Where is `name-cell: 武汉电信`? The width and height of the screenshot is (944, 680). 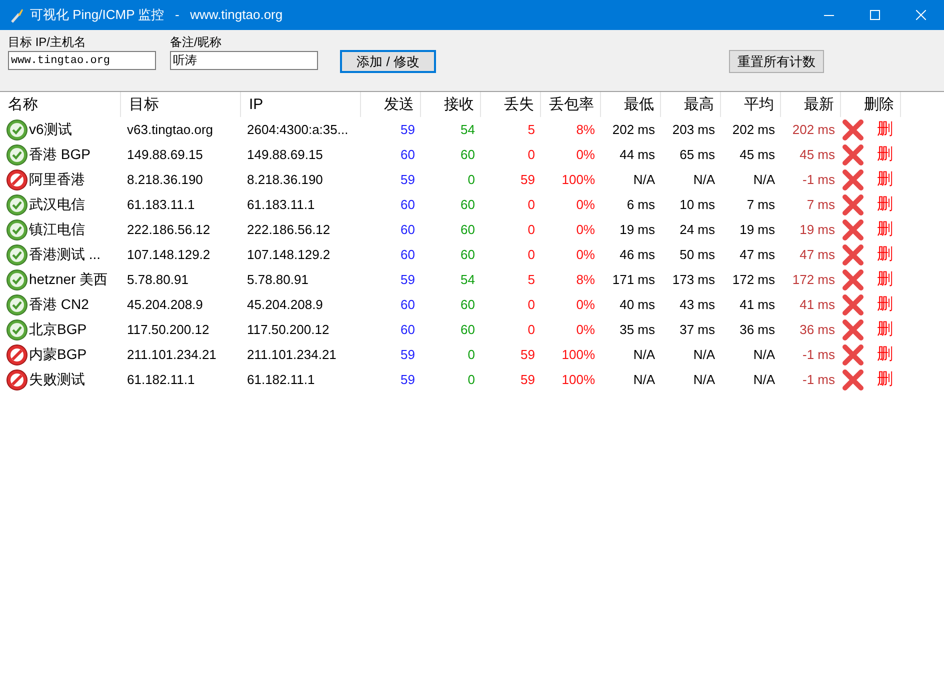 name-cell: 武汉电信 is located at coordinates (57, 205).